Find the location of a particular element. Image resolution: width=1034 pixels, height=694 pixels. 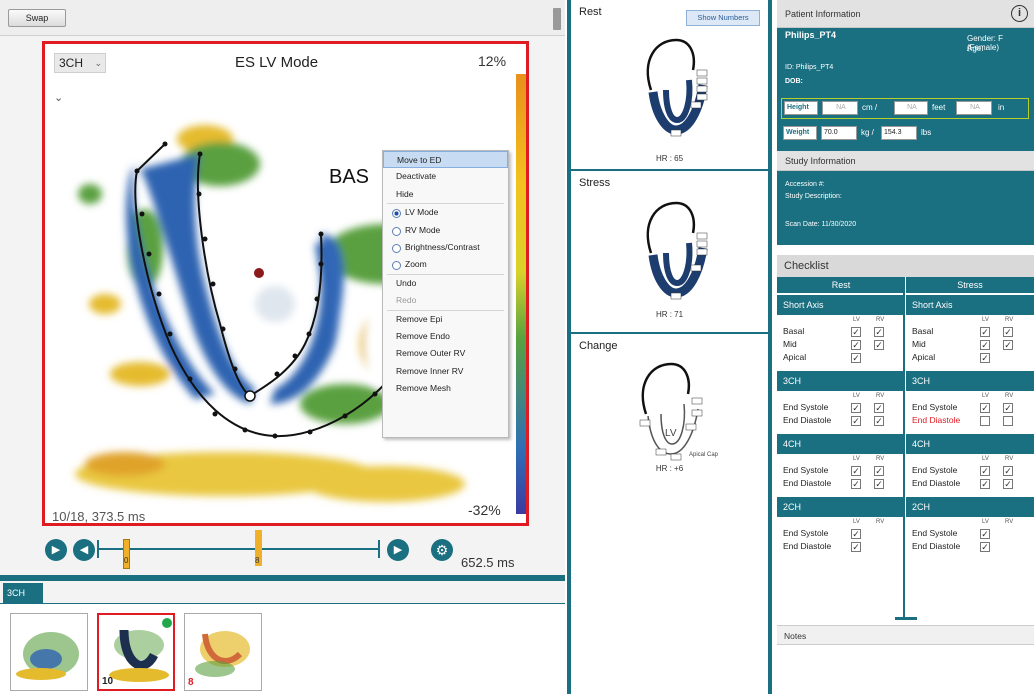

menu-item-remove-outer-rv: Remove Outer RV is located at coordinates (445, 353).